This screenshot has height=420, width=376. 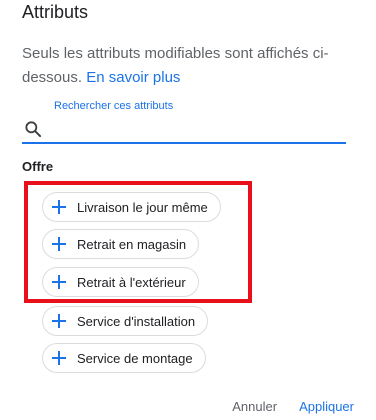 What do you see at coordinates (33, 129) in the screenshot?
I see `search-icon` at bounding box center [33, 129].